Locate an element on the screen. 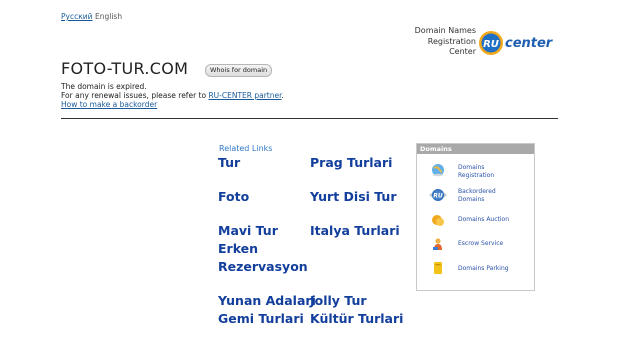  domain-title: FOTO-TUR.COM is located at coordinates (125, 68).